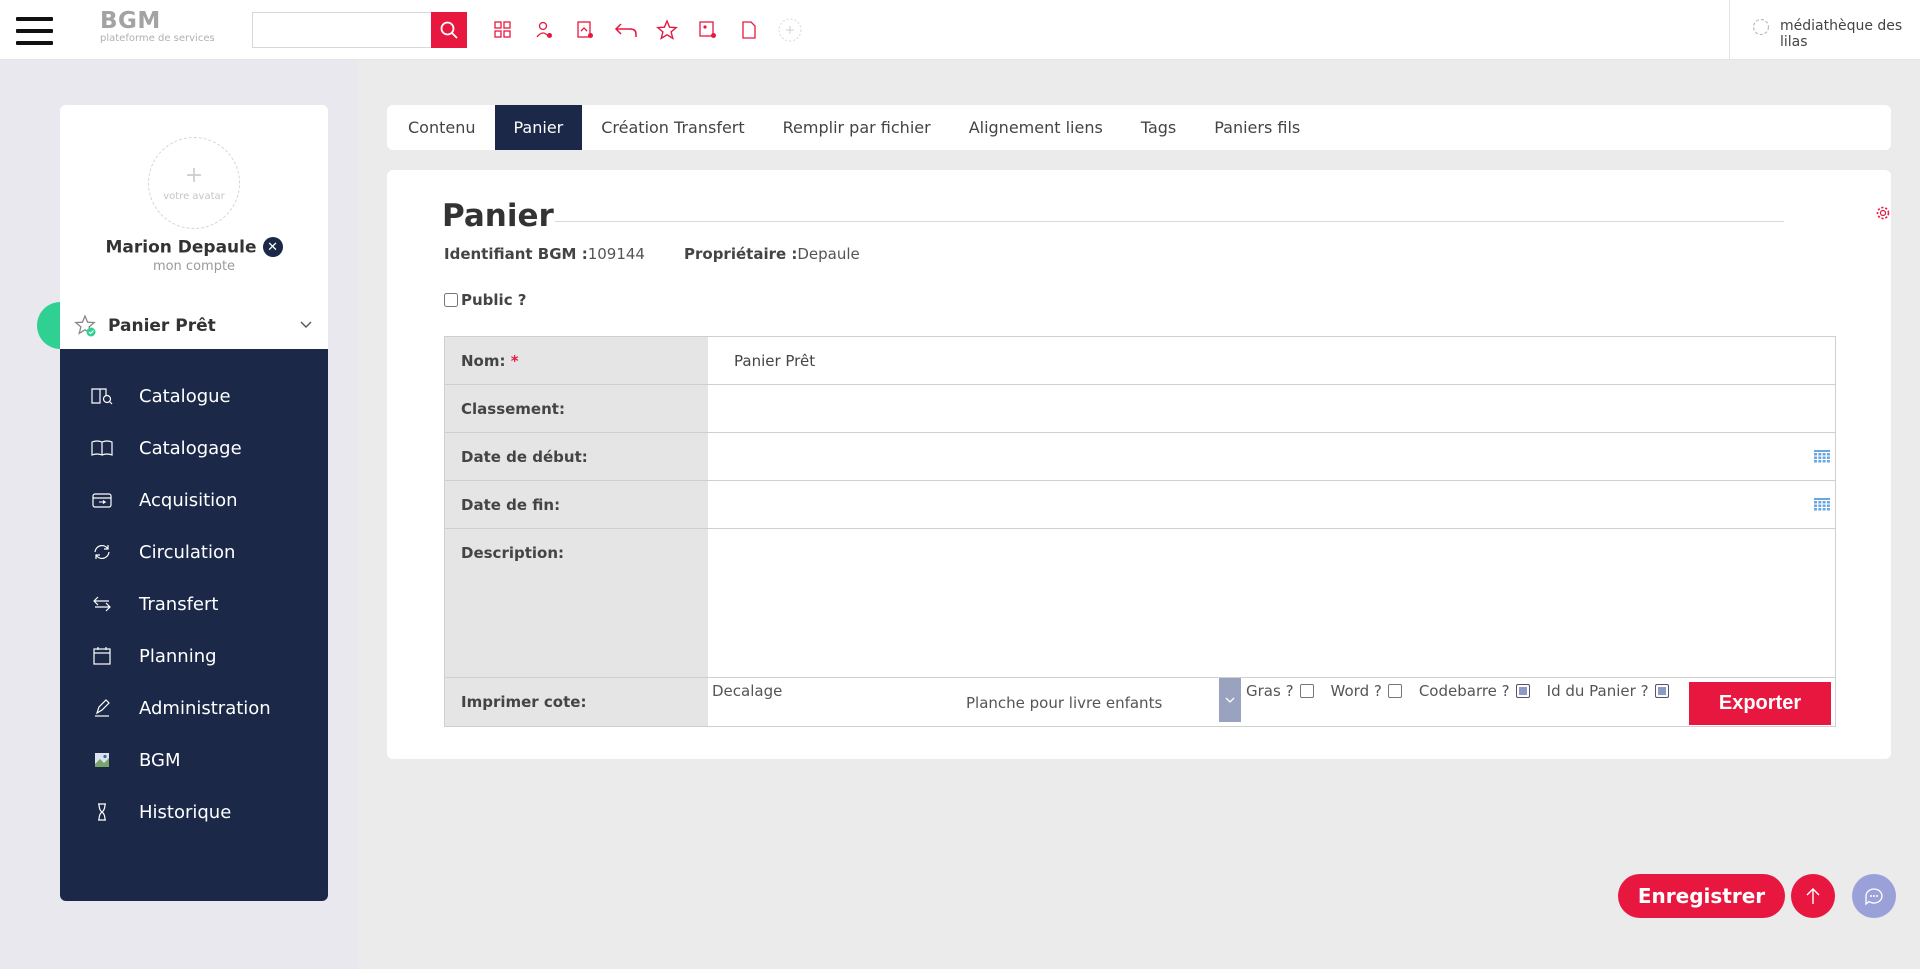 The width and height of the screenshot is (1920, 969). I want to click on logout-icon: ✕, so click(272, 247).